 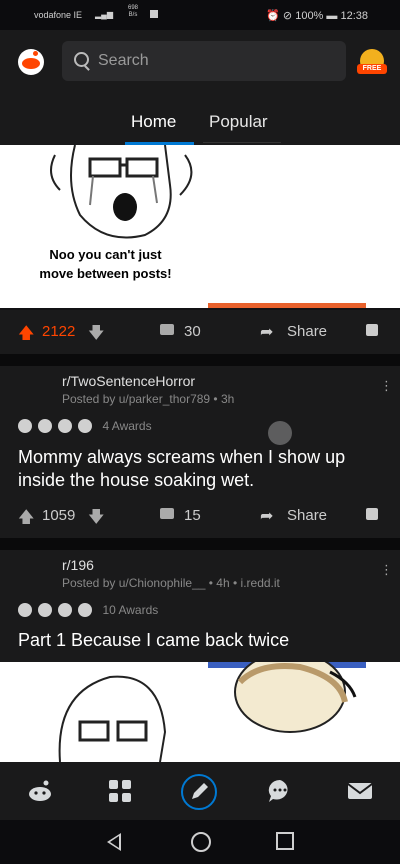 What do you see at coordinates (59, 331) in the screenshot?
I see `vote-score: 2122` at bounding box center [59, 331].